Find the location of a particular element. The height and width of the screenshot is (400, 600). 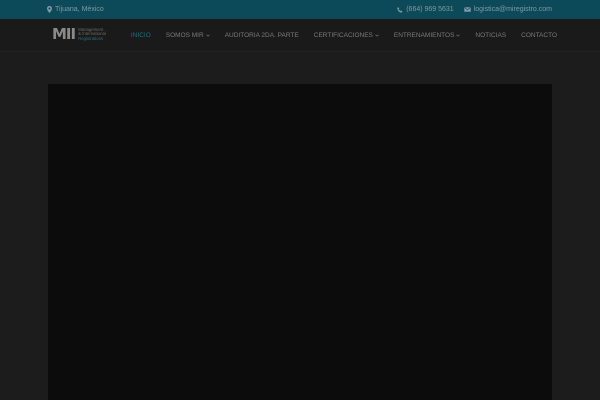

nav-item-label: ENTRENAMIENTOS is located at coordinates (424, 35).